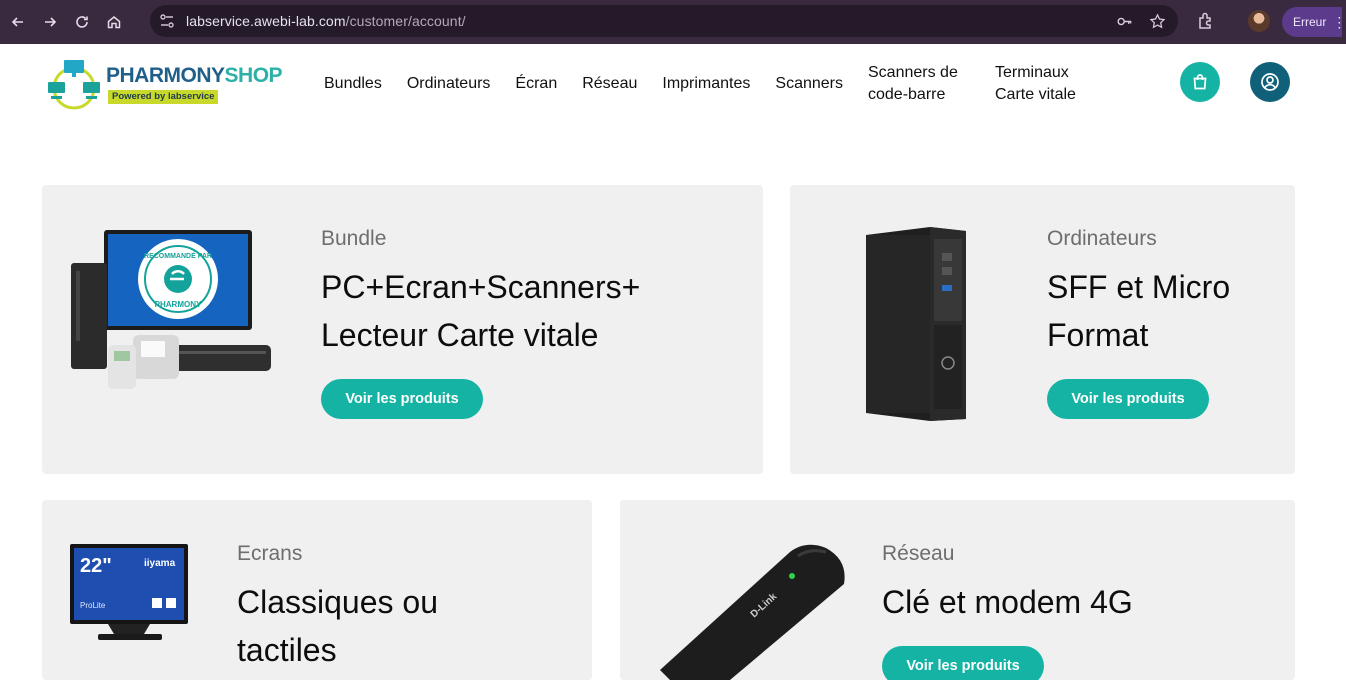 The image size is (1346, 680). I want to click on monitor-model-text: ProLite, so click(93, 605).